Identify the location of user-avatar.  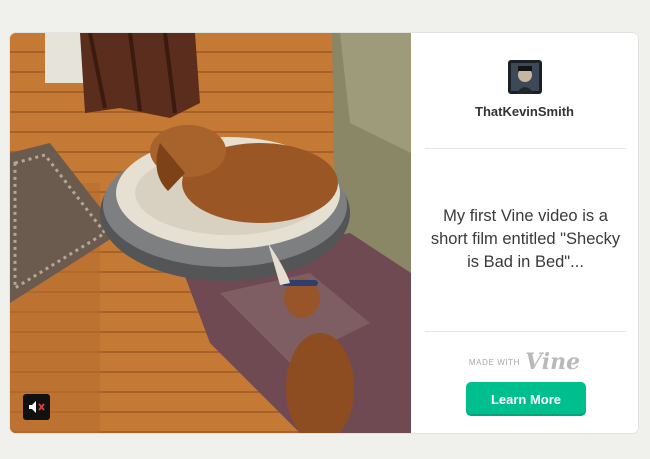
(525, 77).